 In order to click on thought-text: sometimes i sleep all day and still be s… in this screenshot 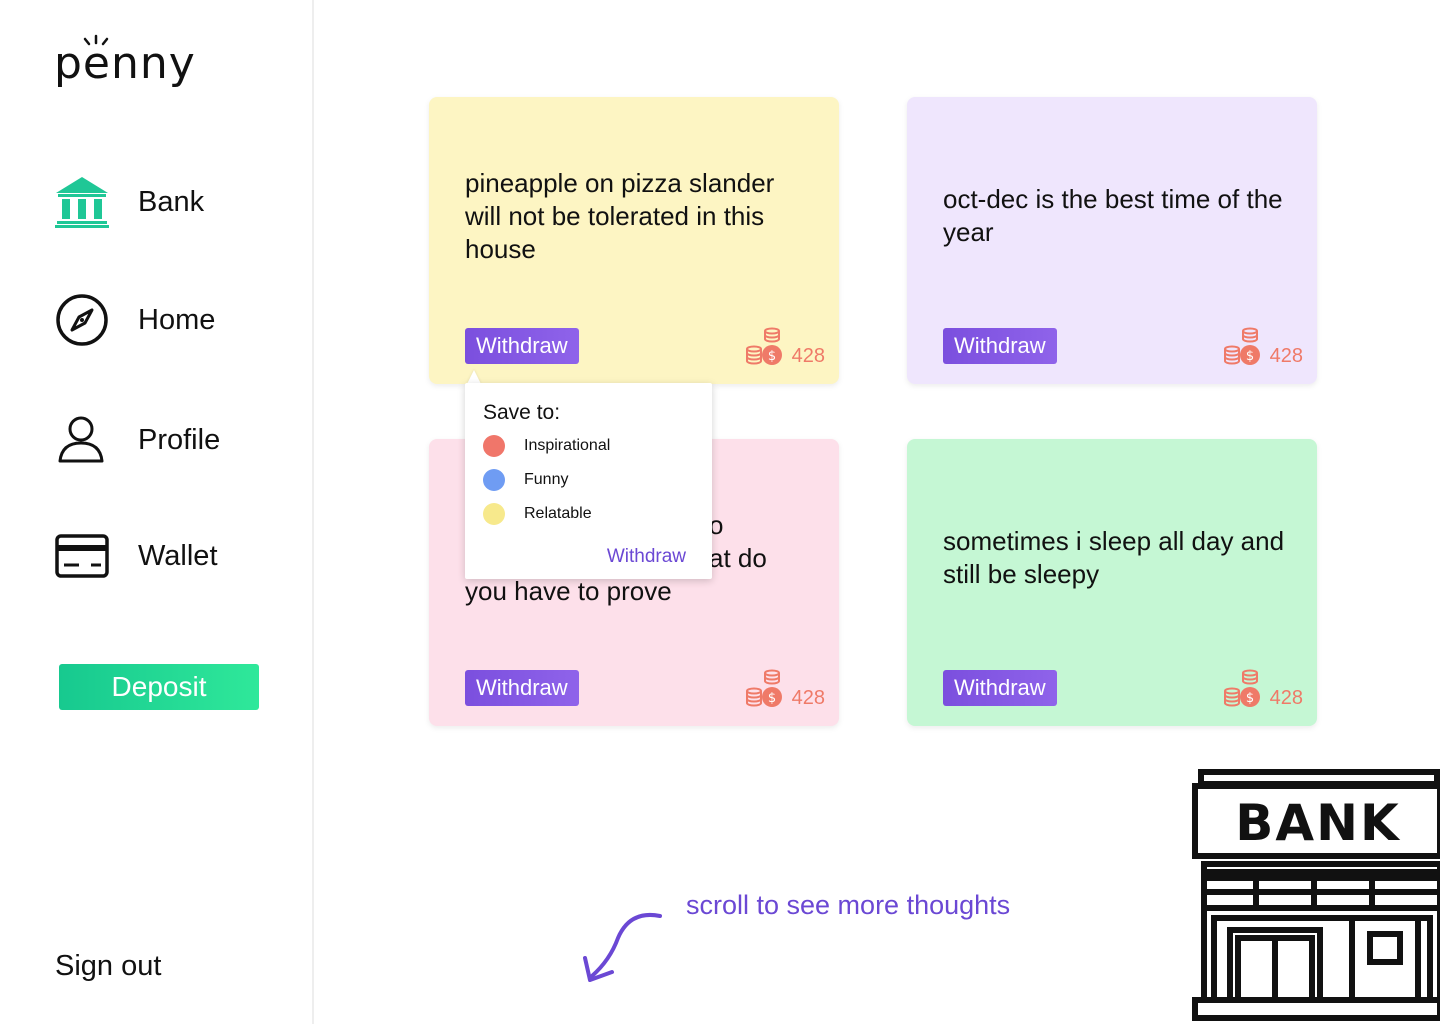, I will do `click(1114, 557)`.